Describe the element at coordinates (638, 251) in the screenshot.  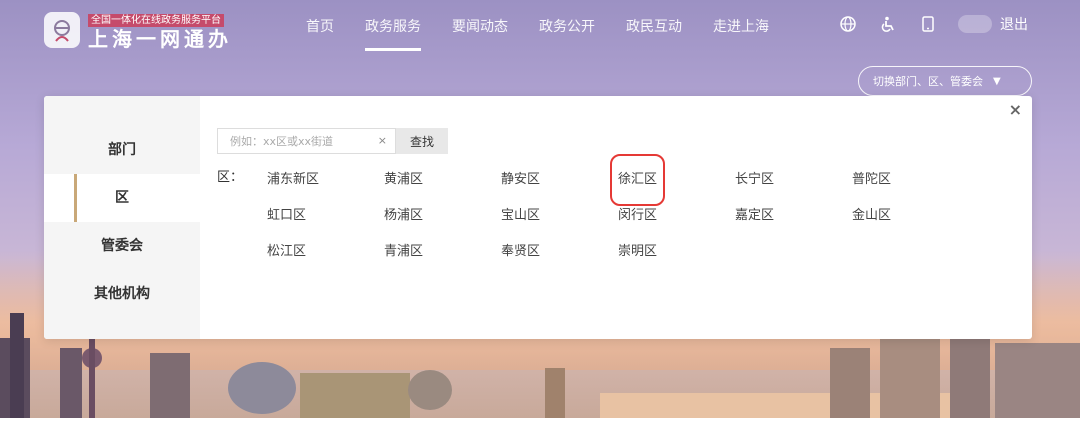
I see `district-name: 崇明区` at that location.